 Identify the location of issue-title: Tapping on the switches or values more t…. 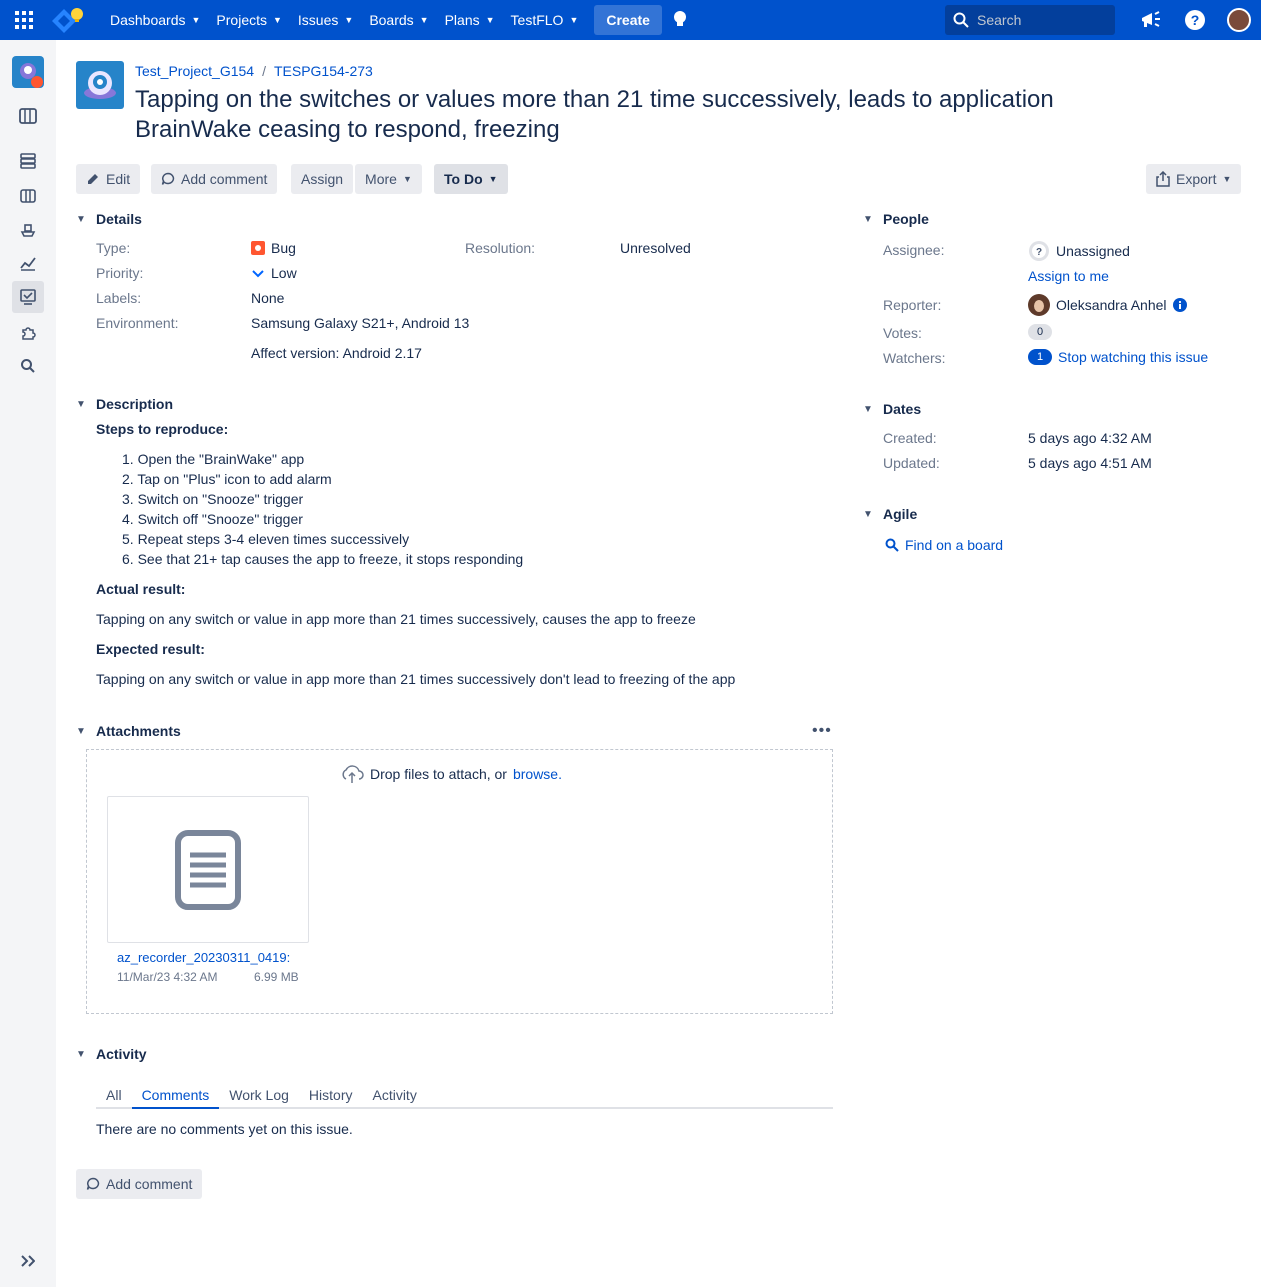
(615, 115).